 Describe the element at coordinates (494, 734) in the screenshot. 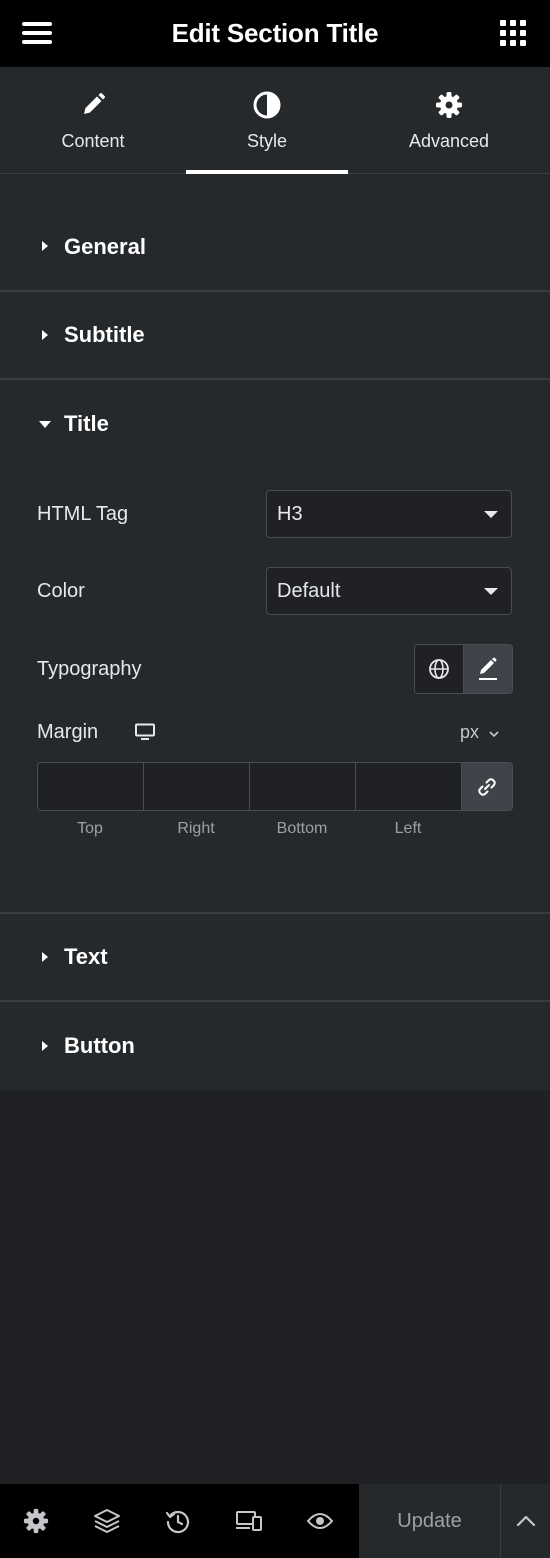

I see `chevron-down-icon` at that location.